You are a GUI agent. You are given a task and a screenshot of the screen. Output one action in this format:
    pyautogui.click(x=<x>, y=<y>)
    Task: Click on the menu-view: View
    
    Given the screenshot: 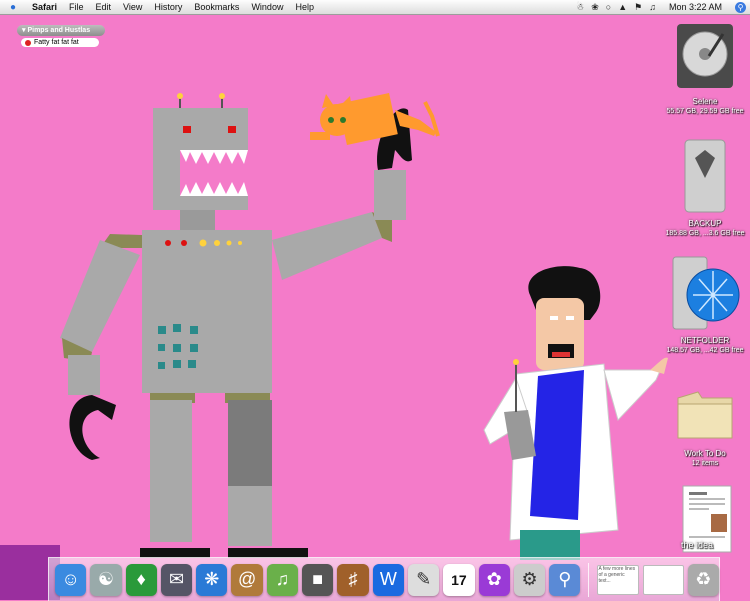 What is the action you would take?
    pyautogui.click(x=132, y=7)
    